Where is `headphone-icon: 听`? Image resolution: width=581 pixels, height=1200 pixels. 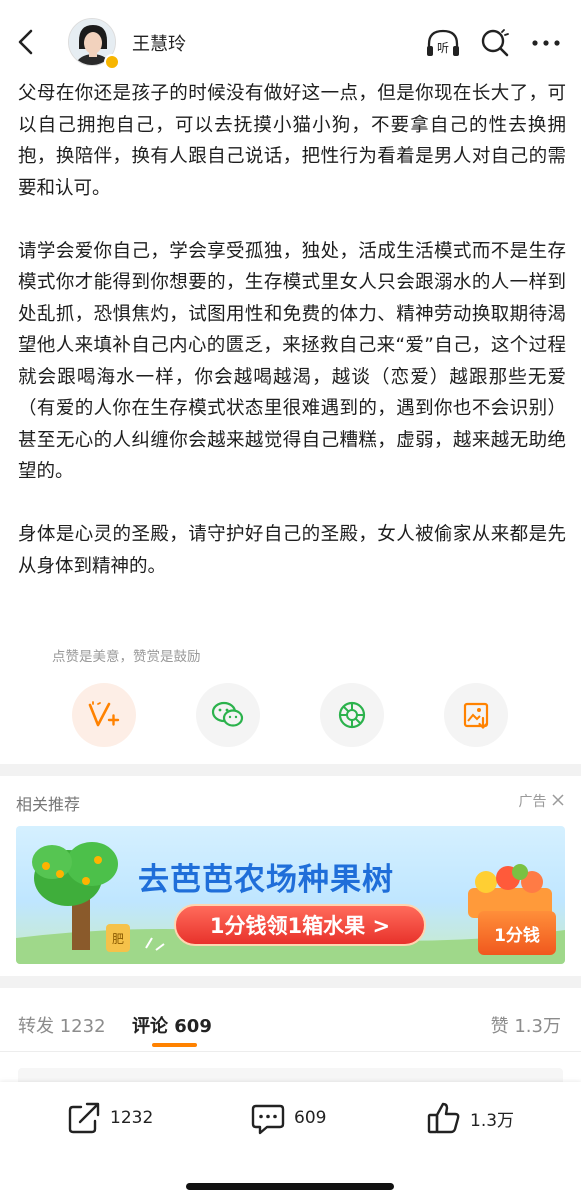 headphone-icon: 听 is located at coordinates (443, 42).